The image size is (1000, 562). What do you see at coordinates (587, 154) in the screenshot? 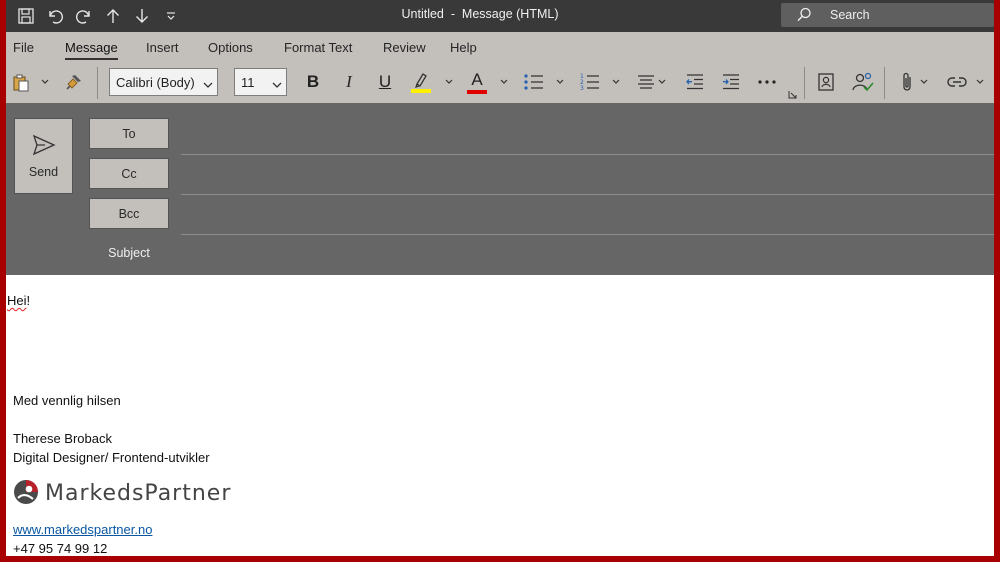
I see `to-field` at bounding box center [587, 154].